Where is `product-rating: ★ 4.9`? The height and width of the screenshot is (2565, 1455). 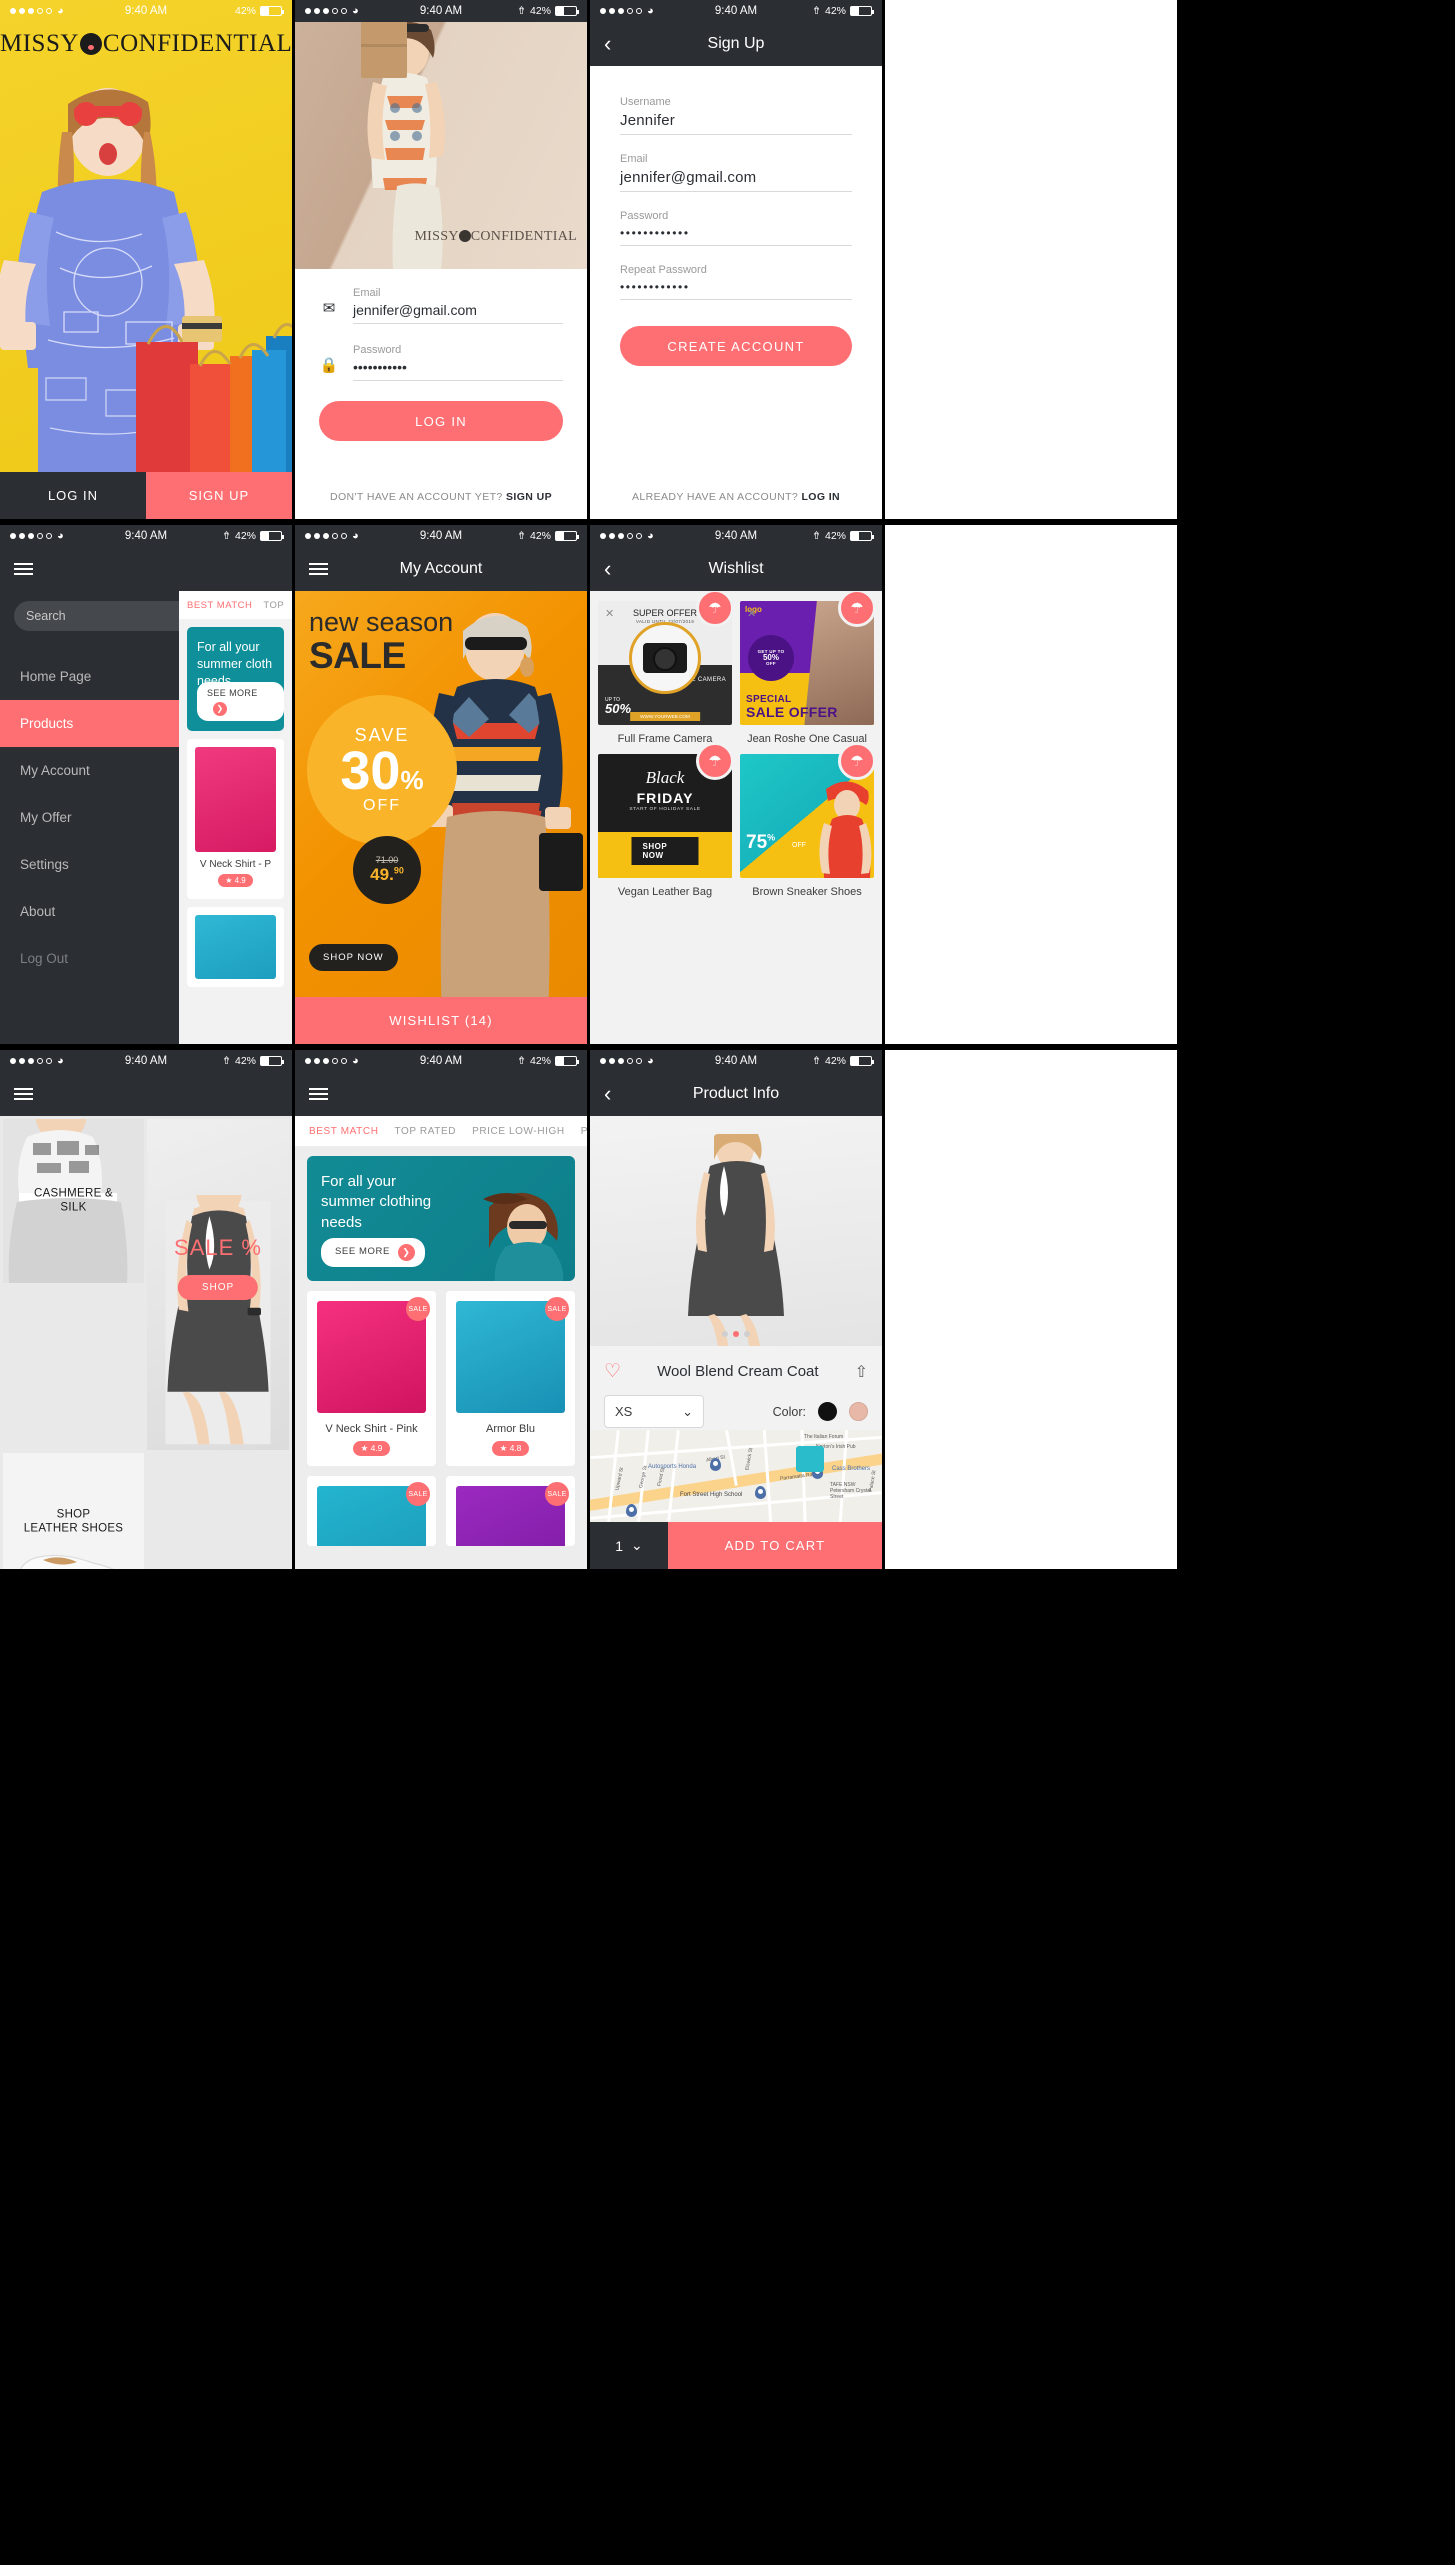 product-rating: ★ 4.9 is located at coordinates (371, 1448).